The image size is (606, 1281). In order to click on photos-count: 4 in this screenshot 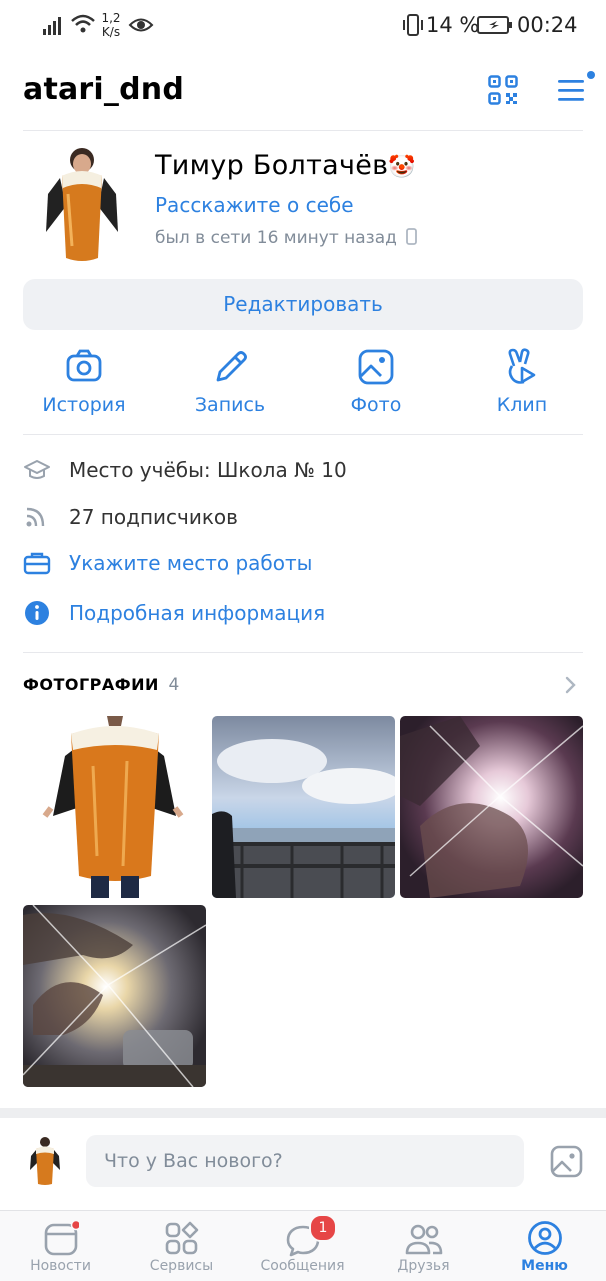, I will do `click(174, 685)`.